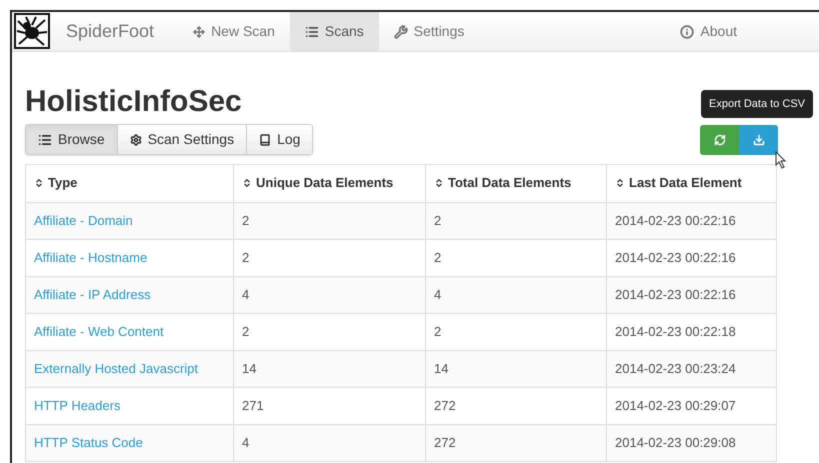  Describe the element at coordinates (279, 139) in the screenshot. I see `tab: Log` at that location.